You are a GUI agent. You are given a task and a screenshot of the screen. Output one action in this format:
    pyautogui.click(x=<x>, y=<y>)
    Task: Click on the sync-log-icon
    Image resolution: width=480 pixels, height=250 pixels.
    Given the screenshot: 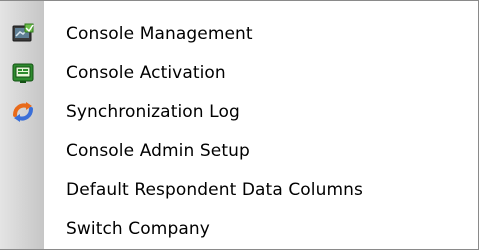 What is the action you would take?
    pyautogui.click(x=23, y=112)
    